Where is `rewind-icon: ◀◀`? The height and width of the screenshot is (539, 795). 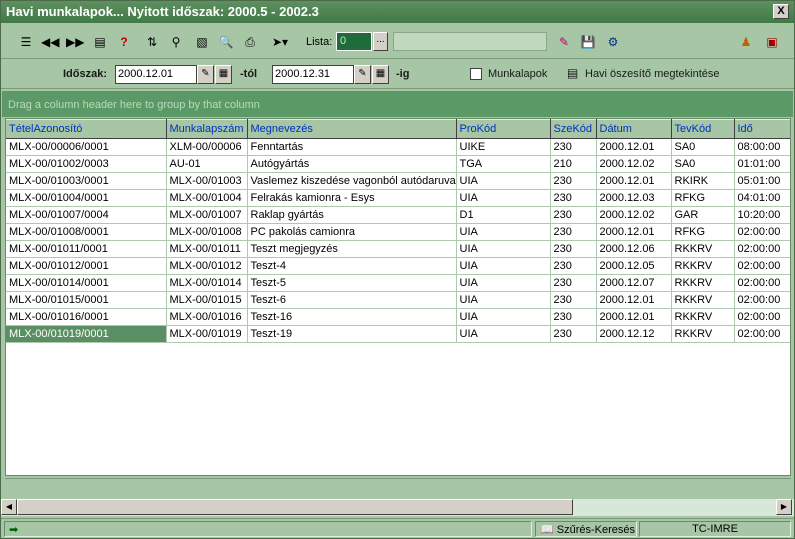 rewind-icon: ◀◀ is located at coordinates (50, 42).